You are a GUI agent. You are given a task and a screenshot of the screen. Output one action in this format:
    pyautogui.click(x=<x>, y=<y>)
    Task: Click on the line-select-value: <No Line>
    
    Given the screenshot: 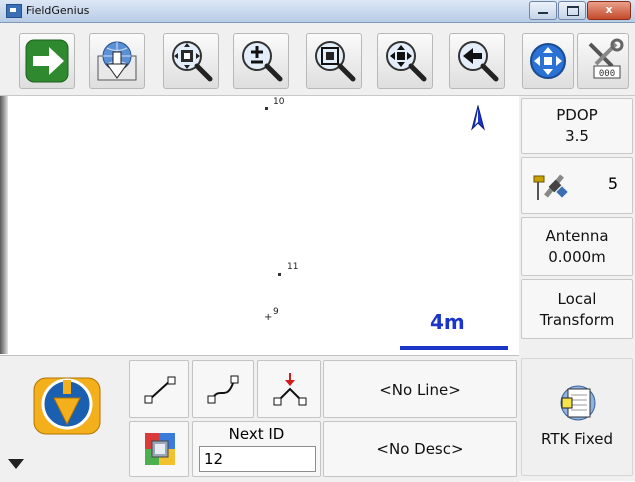 What is the action you would take?
    pyautogui.click(x=420, y=390)
    